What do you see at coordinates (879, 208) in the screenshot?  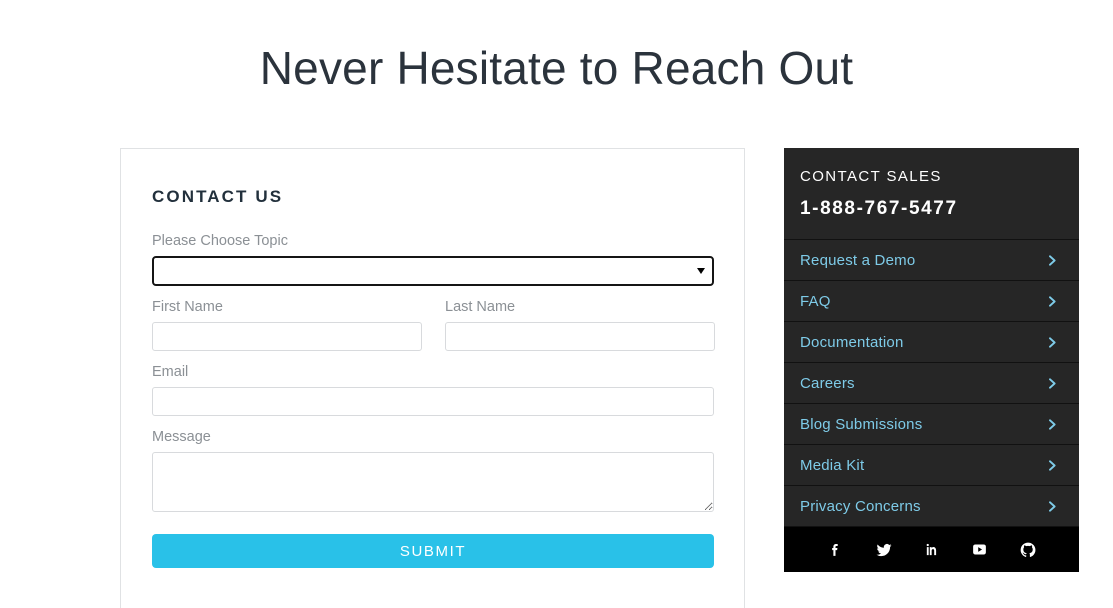 I see `contact-sales-phone: 1-888-767-5477` at bounding box center [879, 208].